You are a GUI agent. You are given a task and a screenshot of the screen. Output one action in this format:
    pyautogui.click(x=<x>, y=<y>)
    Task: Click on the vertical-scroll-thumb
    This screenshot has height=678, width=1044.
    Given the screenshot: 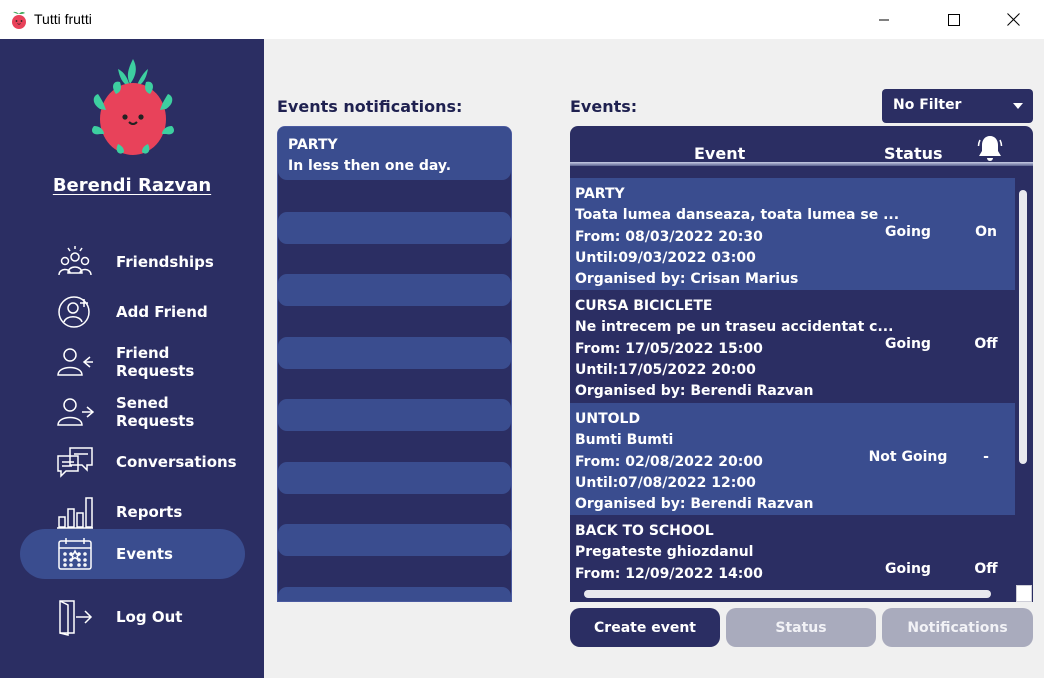 What is the action you would take?
    pyautogui.click(x=1023, y=327)
    